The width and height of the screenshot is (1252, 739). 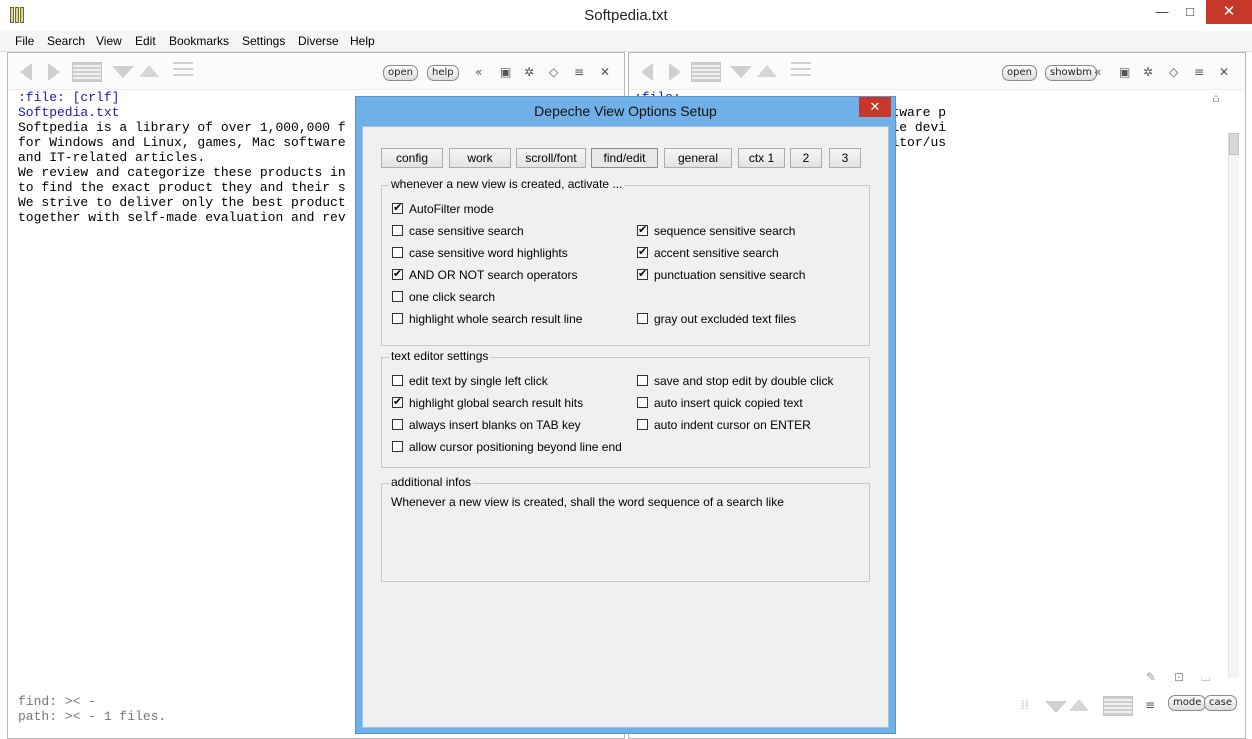 What do you see at coordinates (1234, 144) in the screenshot?
I see `scrollbar-thumb` at bounding box center [1234, 144].